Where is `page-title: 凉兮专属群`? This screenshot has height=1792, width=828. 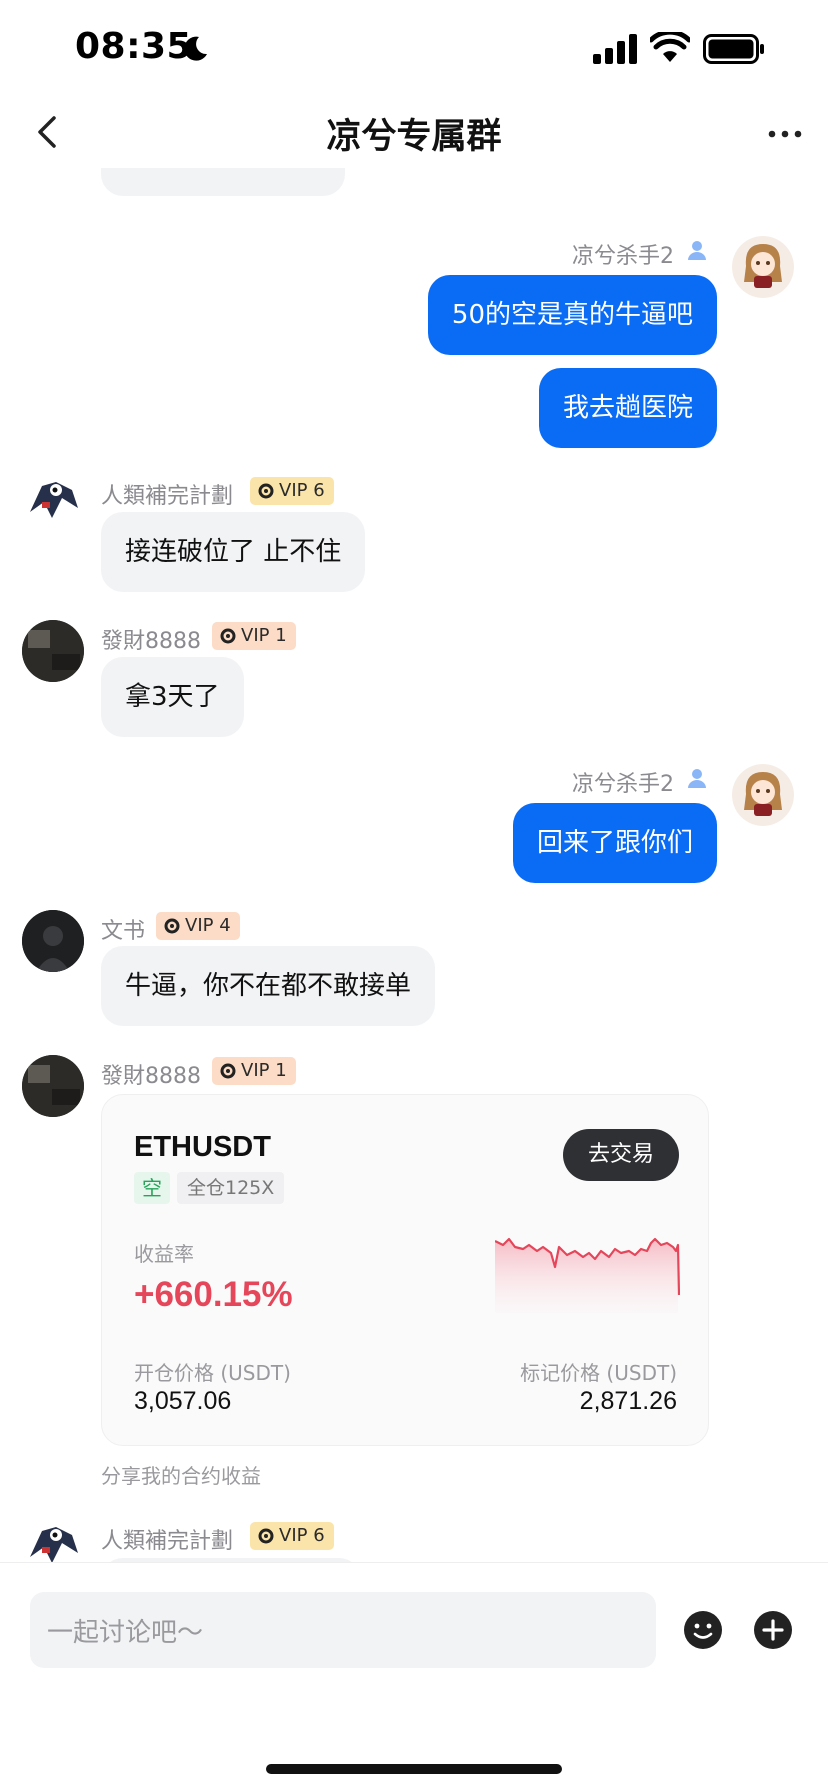
page-title: 凉兮专属群 is located at coordinates (414, 137).